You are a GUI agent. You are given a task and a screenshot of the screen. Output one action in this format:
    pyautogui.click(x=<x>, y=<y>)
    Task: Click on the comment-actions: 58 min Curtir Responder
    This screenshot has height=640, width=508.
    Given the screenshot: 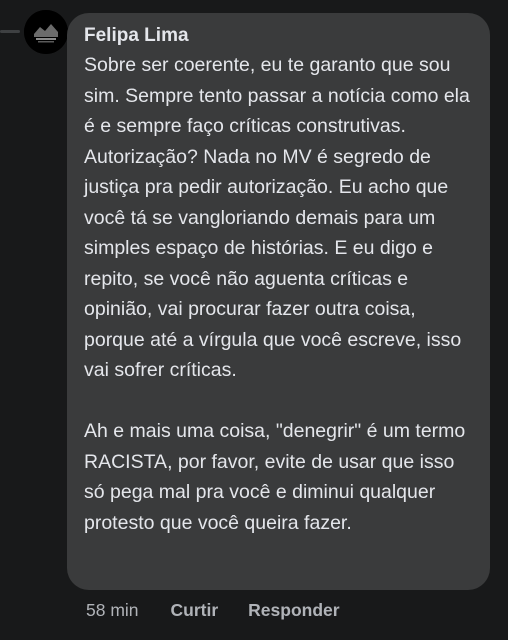 What is the action you would take?
    pyautogui.click(x=213, y=610)
    